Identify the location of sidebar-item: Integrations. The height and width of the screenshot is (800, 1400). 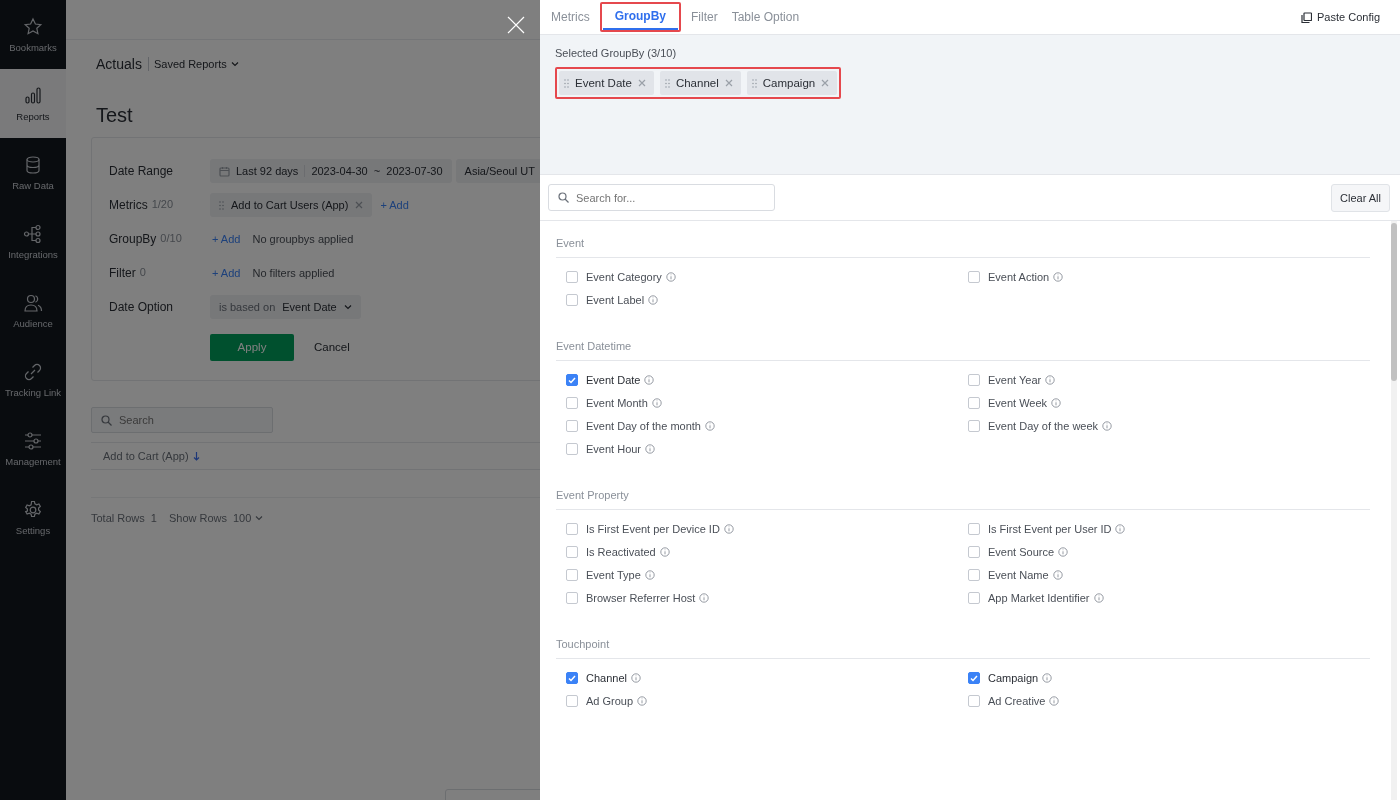
(33, 241).